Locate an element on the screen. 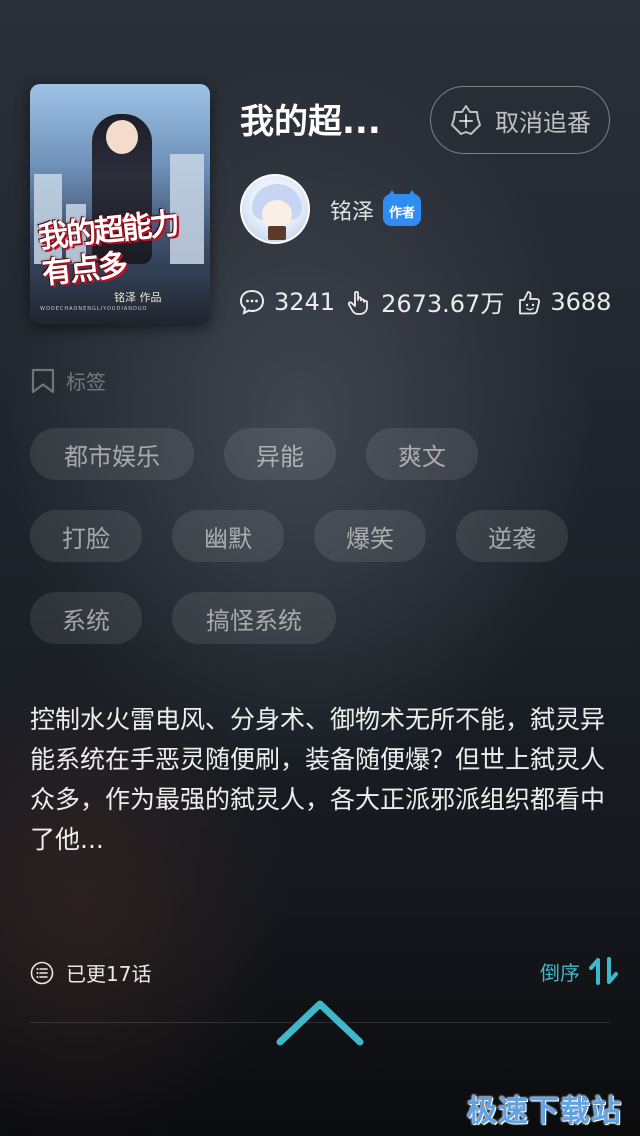  tag-chip: 系统 is located at coordinates (86, 618).